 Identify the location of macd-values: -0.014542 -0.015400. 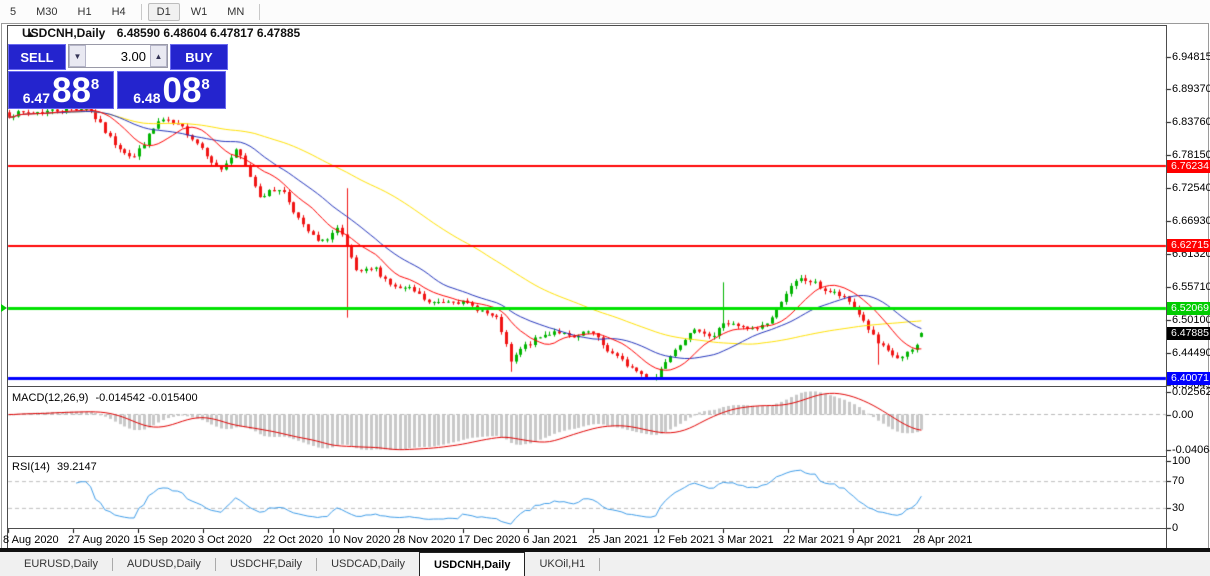
(146, 398).